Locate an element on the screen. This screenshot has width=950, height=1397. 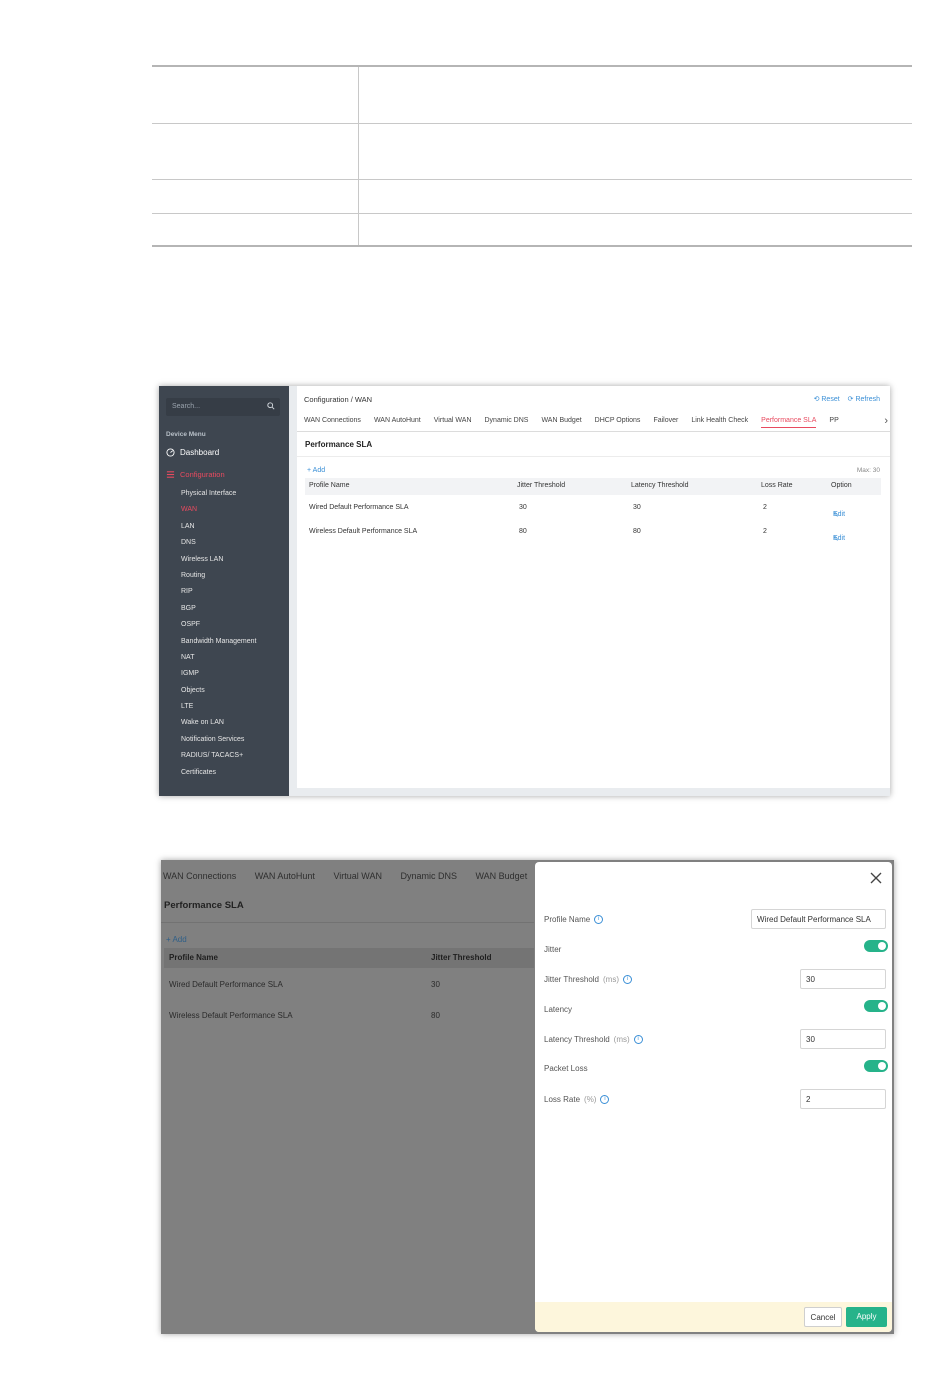
column-header-loss-rate: Loss Rate is located at coordinates (777, 485).